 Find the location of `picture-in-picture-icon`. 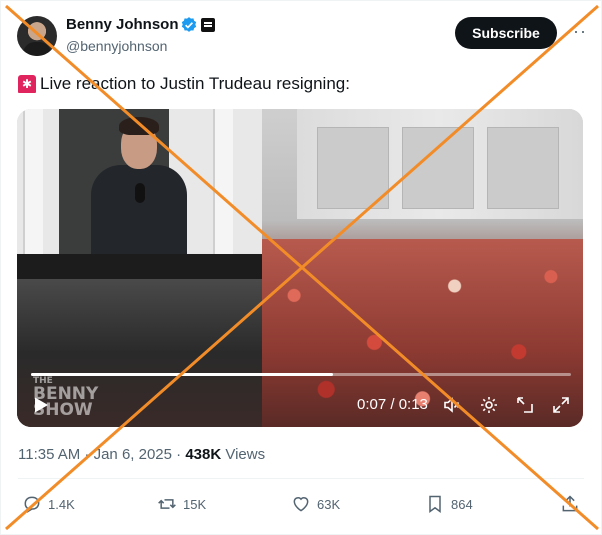

picture-in-picture-icon is located at coordinates (525, 405).